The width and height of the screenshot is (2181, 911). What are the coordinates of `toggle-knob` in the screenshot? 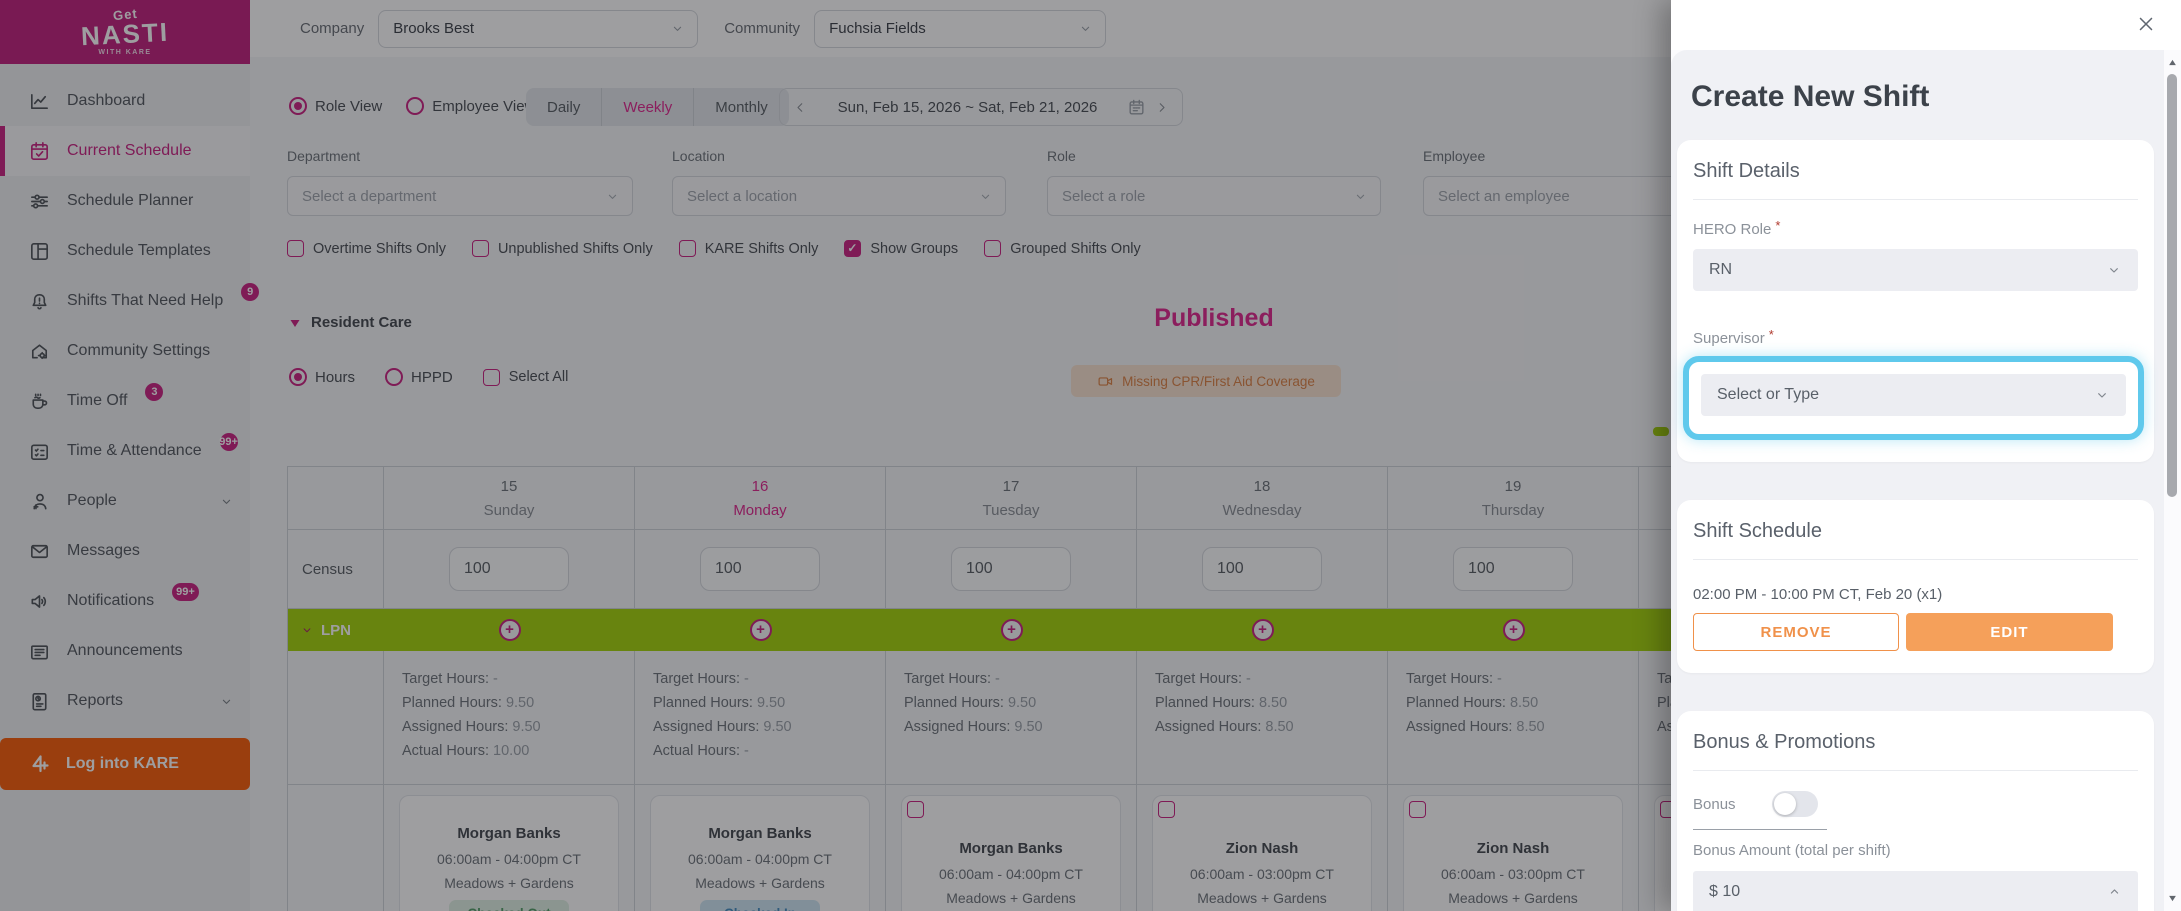 It's located at (1784, 804).